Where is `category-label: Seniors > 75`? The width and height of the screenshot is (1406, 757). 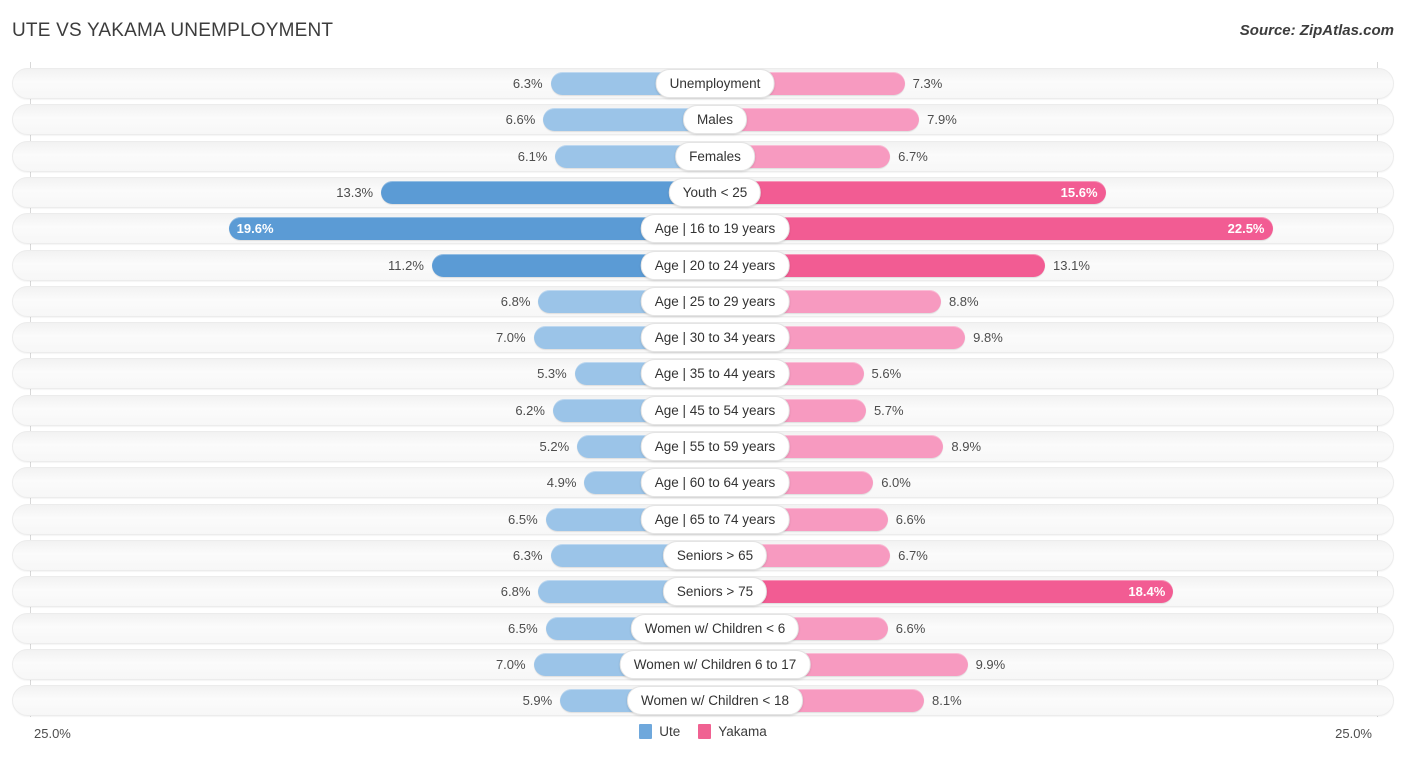
category-label: Seniors > 75 is located at coordinates (715, 592).